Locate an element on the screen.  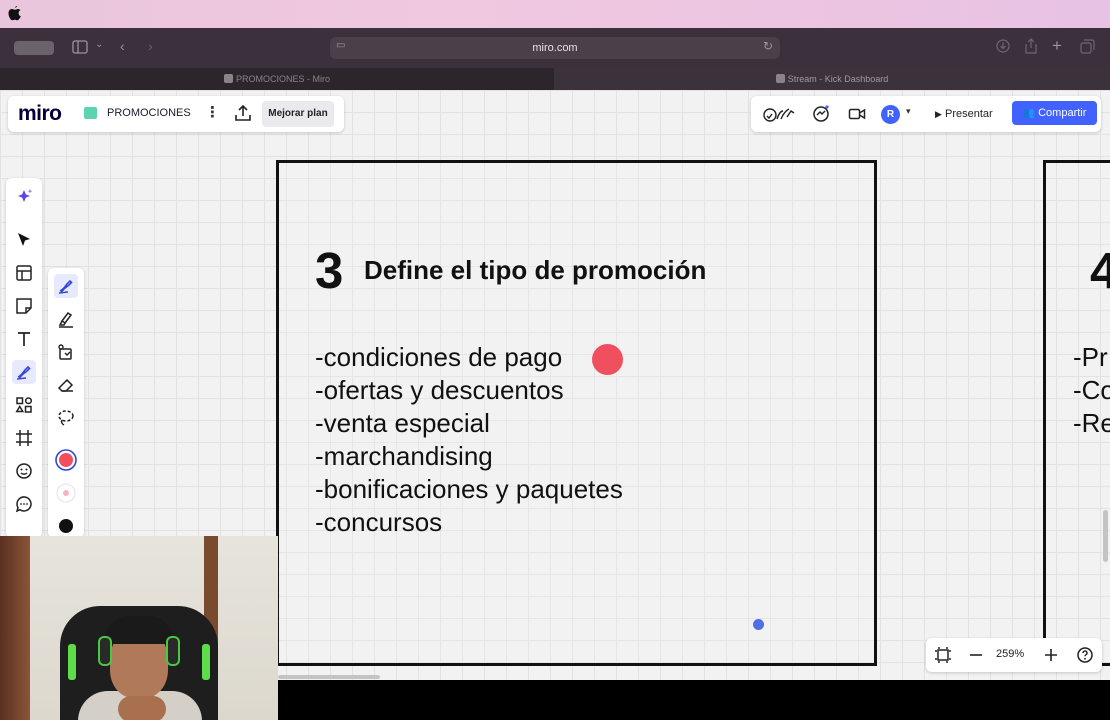
macos-menubar is located at coordinates (555, 14).